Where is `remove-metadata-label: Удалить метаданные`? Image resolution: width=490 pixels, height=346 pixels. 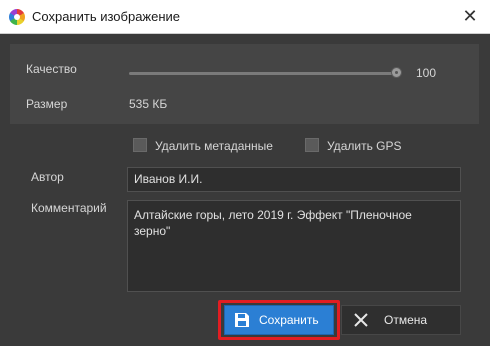
remove-metadata-label: Удалить метаданные is located at coordinates (214, 146).